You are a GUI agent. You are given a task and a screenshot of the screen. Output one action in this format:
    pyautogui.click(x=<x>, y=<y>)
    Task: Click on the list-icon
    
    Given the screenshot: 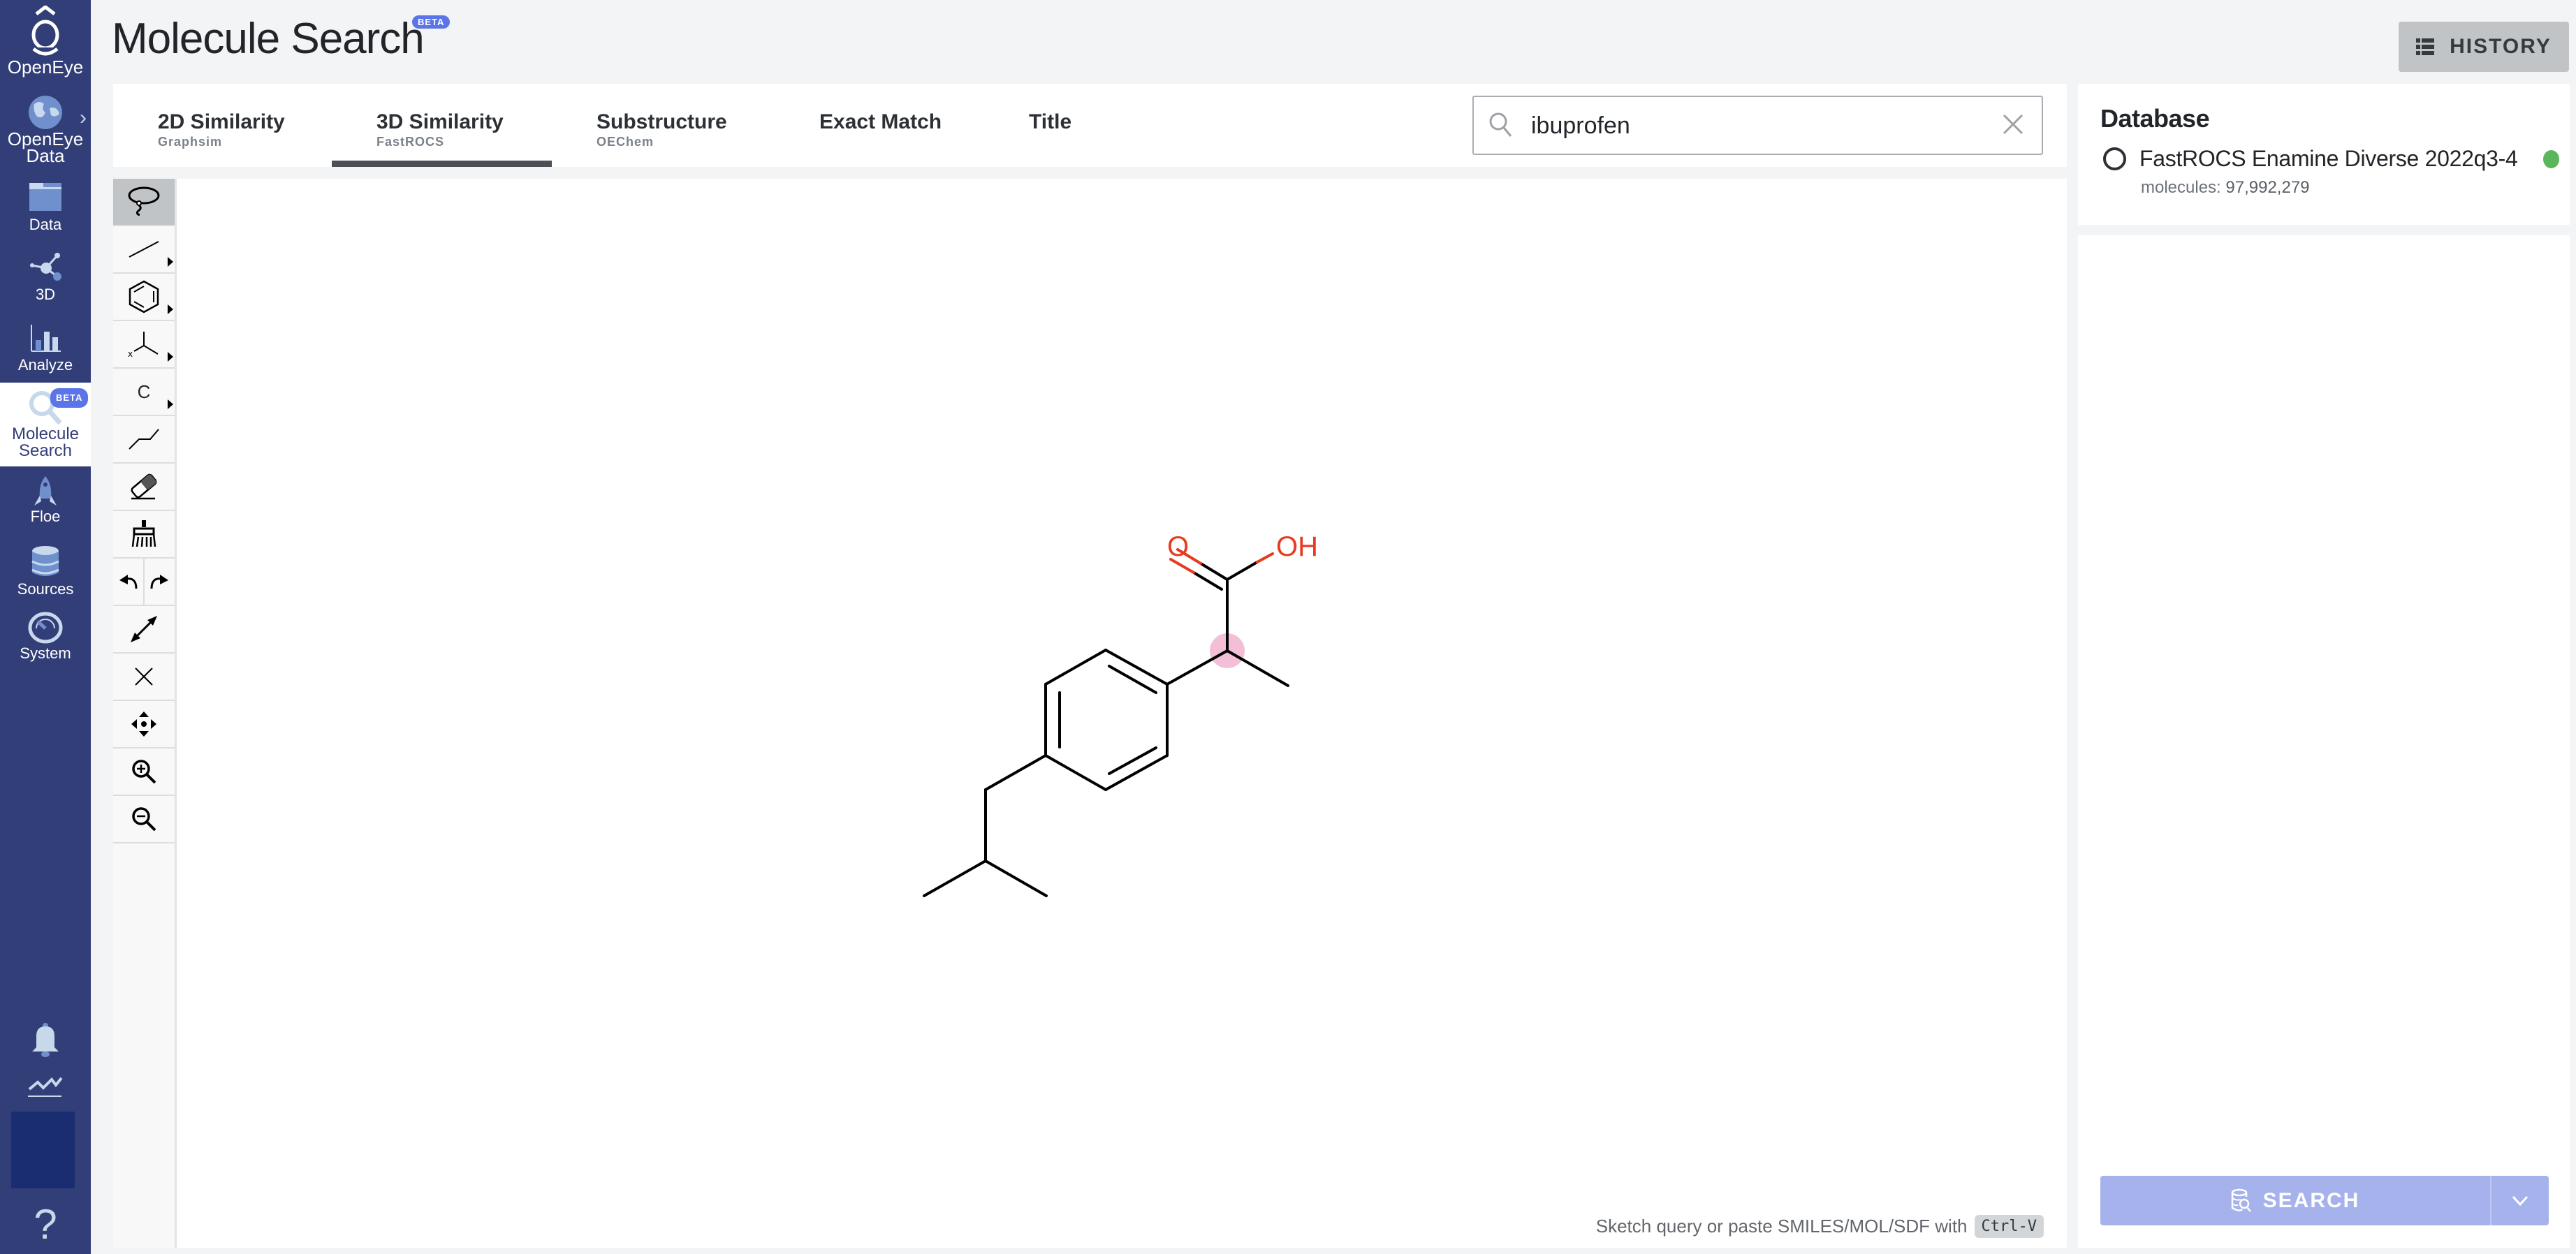 What is the action you would take?
    pyautogui.click(x=2425, y=47)
    